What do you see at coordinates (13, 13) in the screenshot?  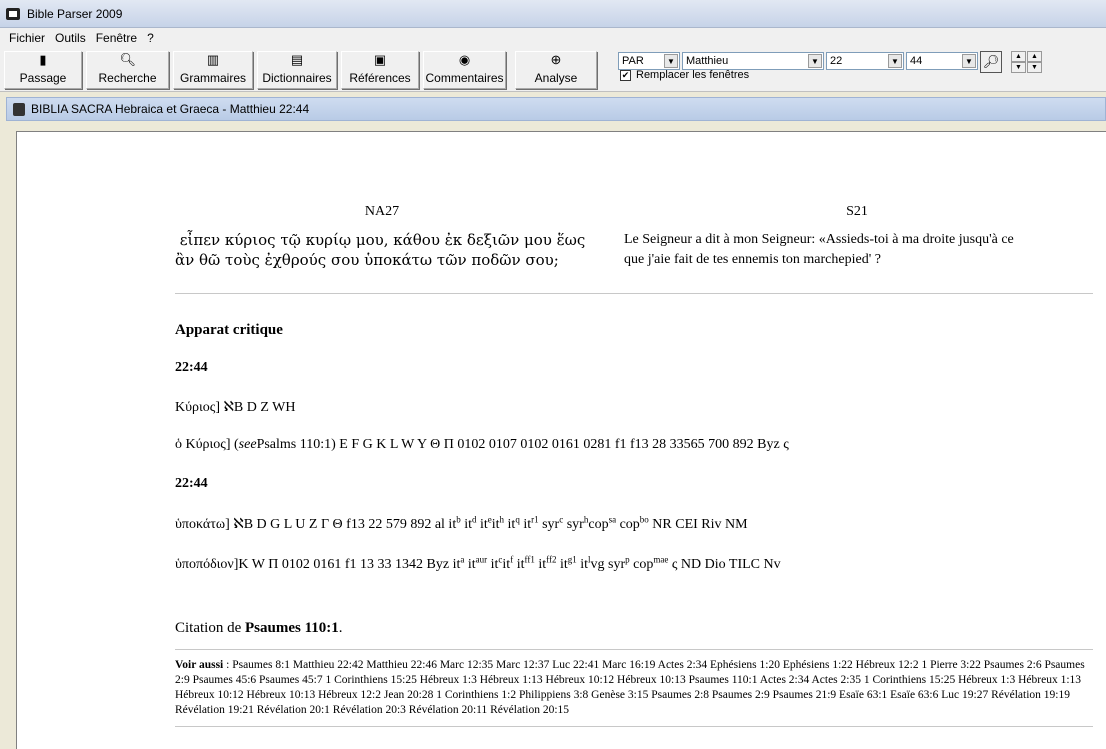 I see `app-icon` at bounding box center [13, 13].